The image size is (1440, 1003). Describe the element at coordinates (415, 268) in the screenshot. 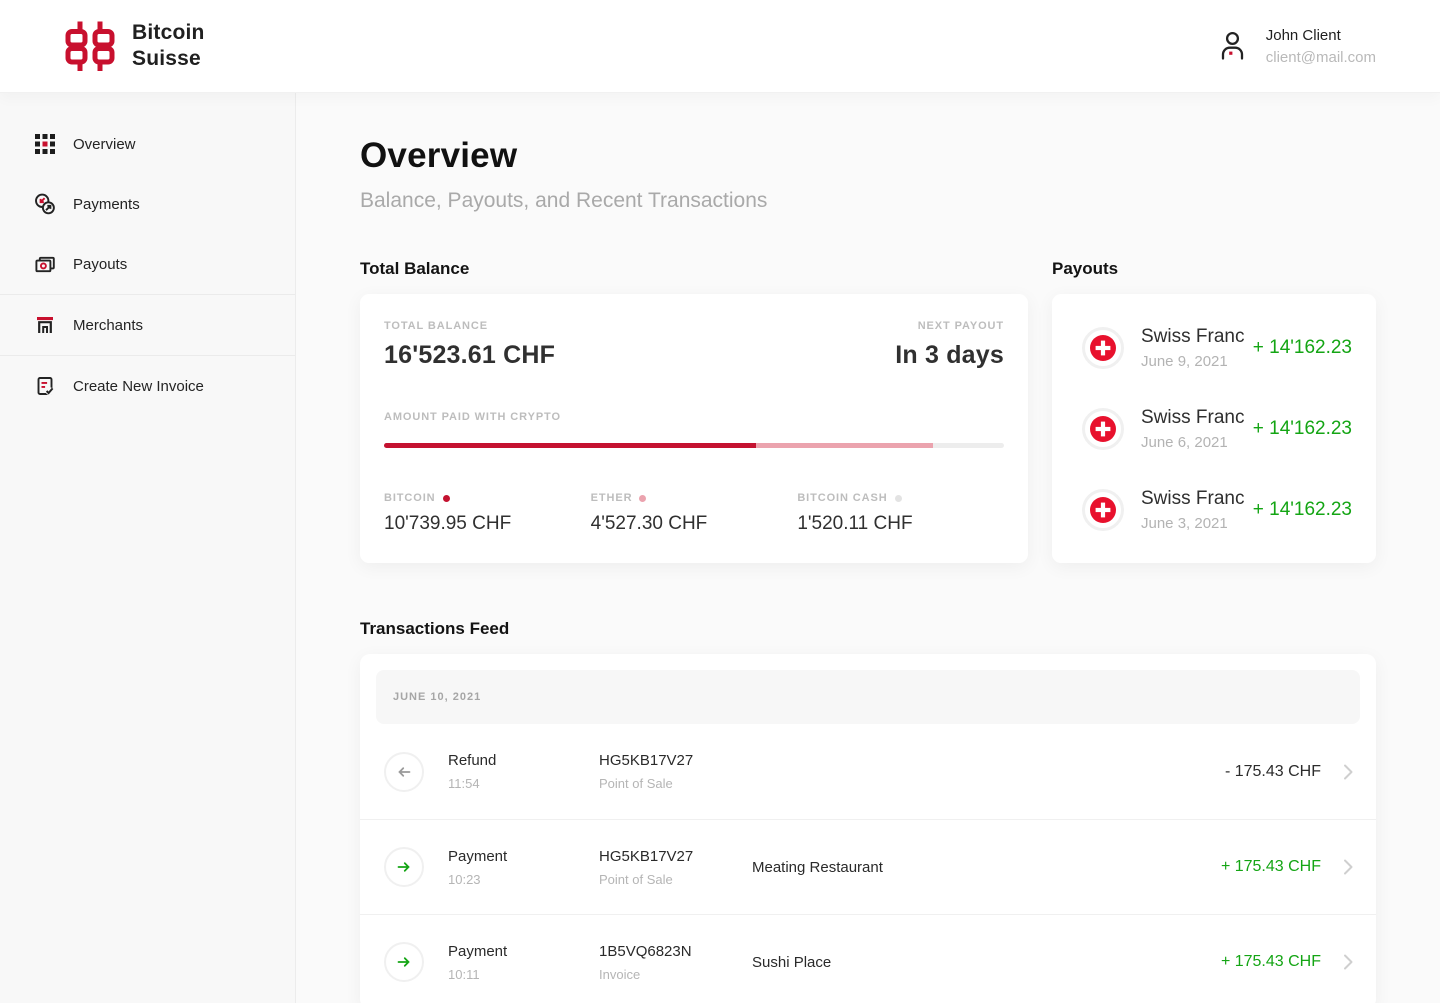

I see `total-balance-section-title: Total Balance` at that location.